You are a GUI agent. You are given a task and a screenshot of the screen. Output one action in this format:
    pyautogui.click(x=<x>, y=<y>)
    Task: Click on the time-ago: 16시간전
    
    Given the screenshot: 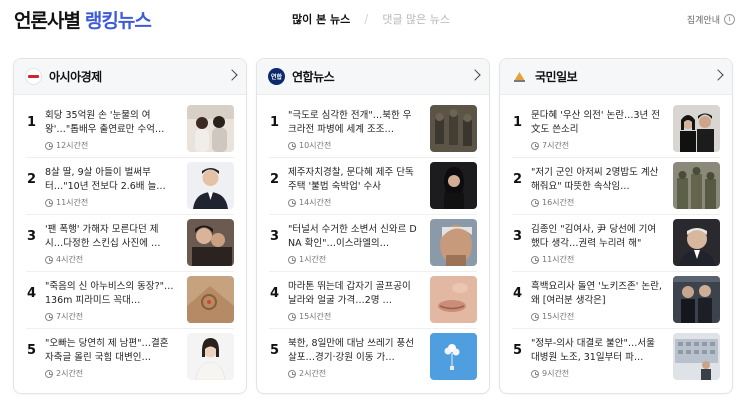 What is the action you would take?
    pyautogui.click(x=552, y=202)
    